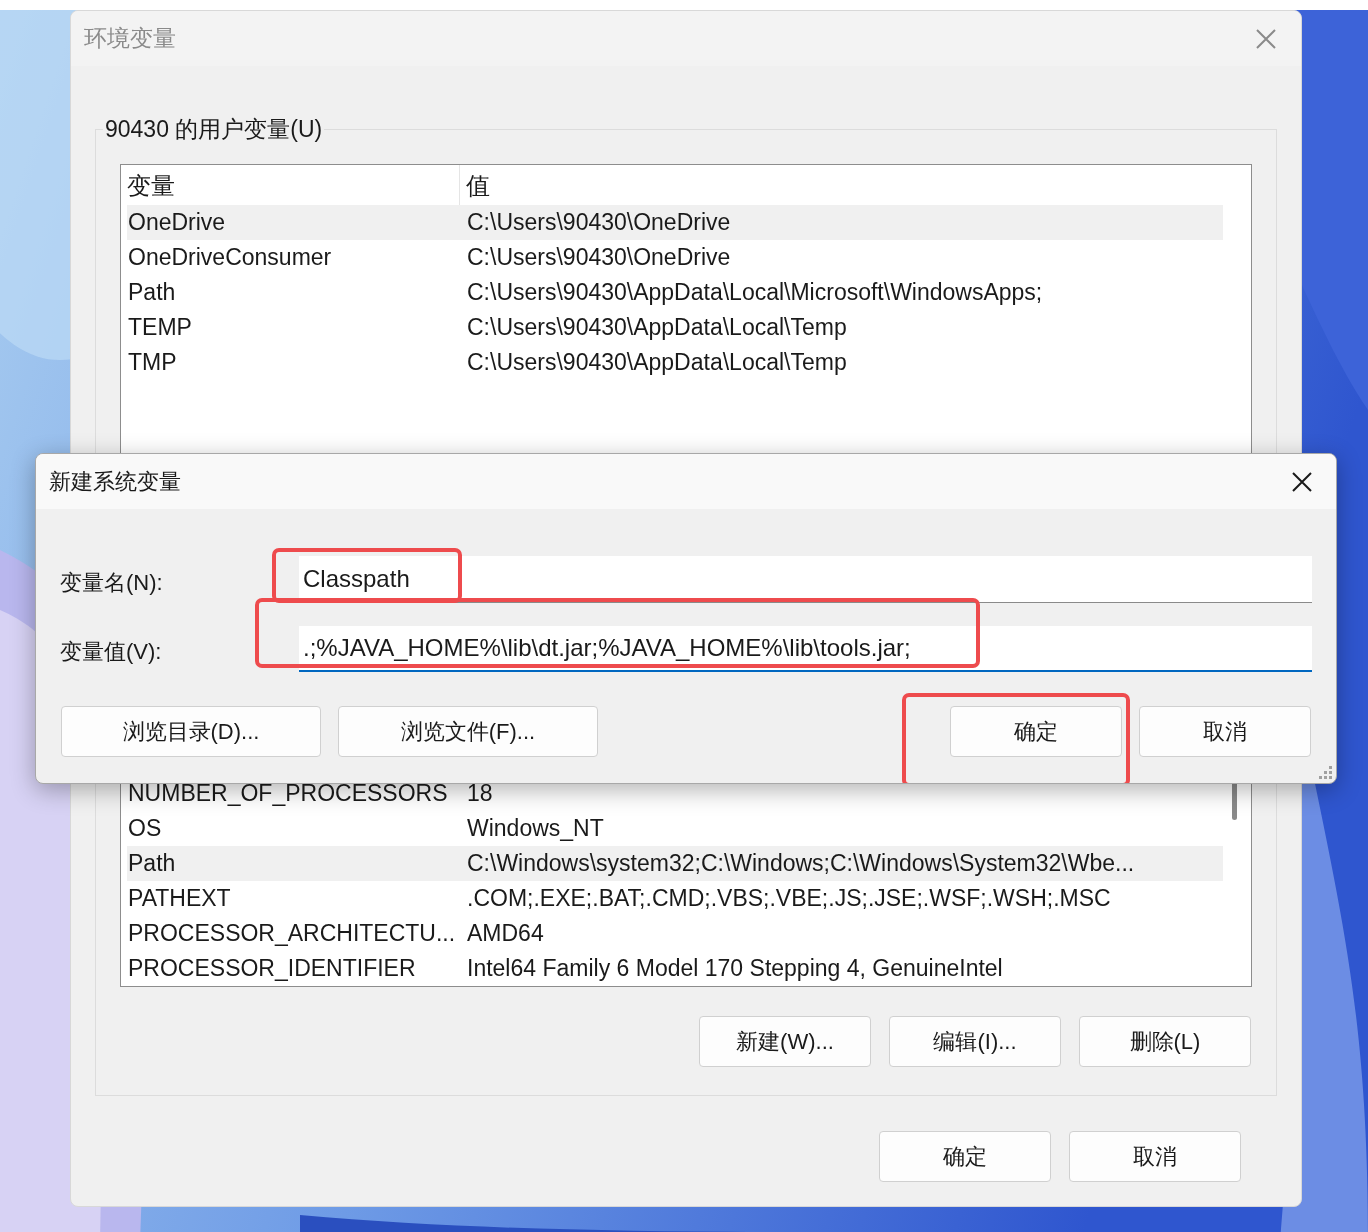 The width and height of the screenshot is (1368, 1232). I want to click on window-title: 环境变量, so click(130, 38).